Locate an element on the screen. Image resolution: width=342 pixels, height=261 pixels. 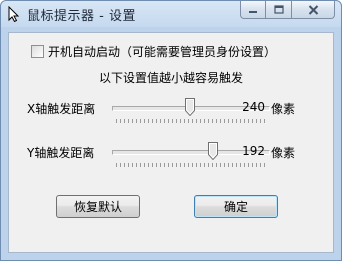
y-distance-unit: 像素 is located at coordinates (283, 153).